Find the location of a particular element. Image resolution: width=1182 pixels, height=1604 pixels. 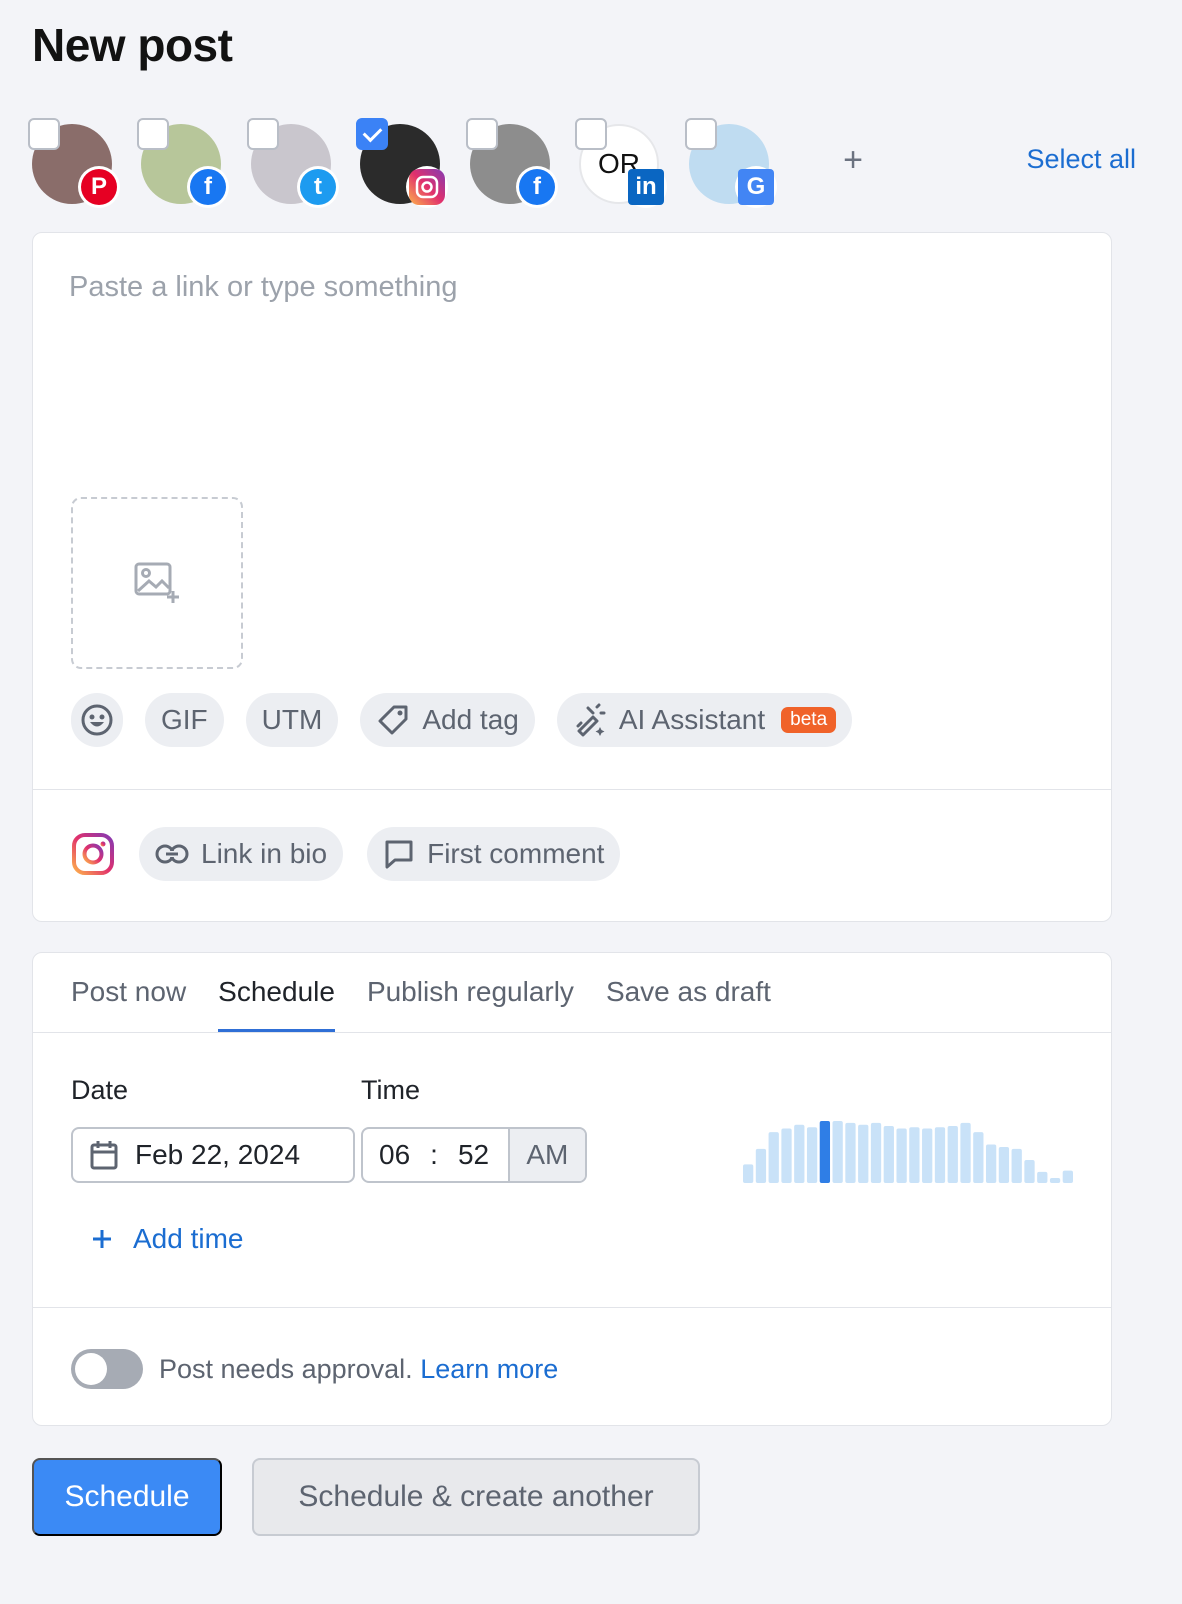

learn-more-link: Learn more is located at coordinates (489, 1369).